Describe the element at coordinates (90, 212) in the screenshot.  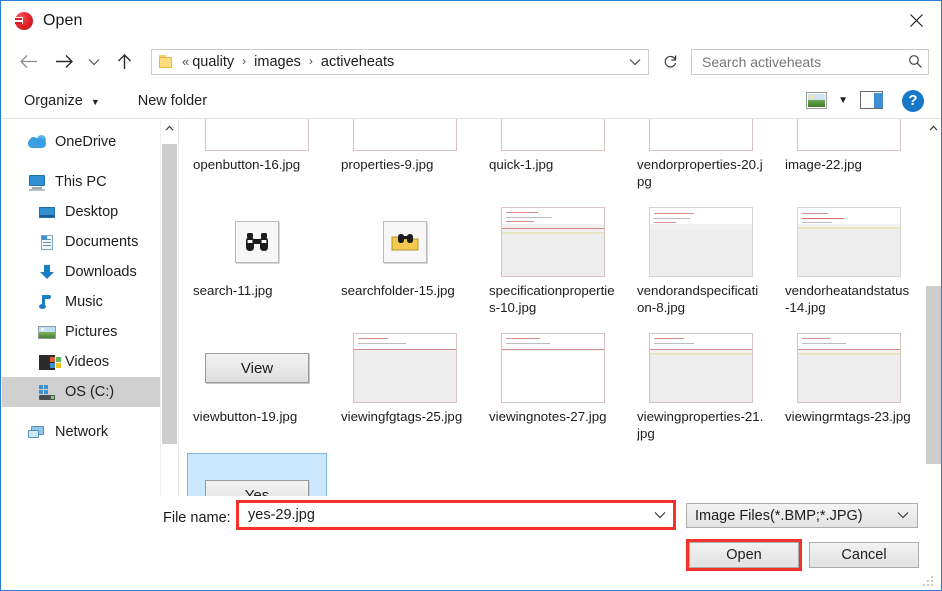
I see `sidebar-item-desktop: Desktop` at that location.